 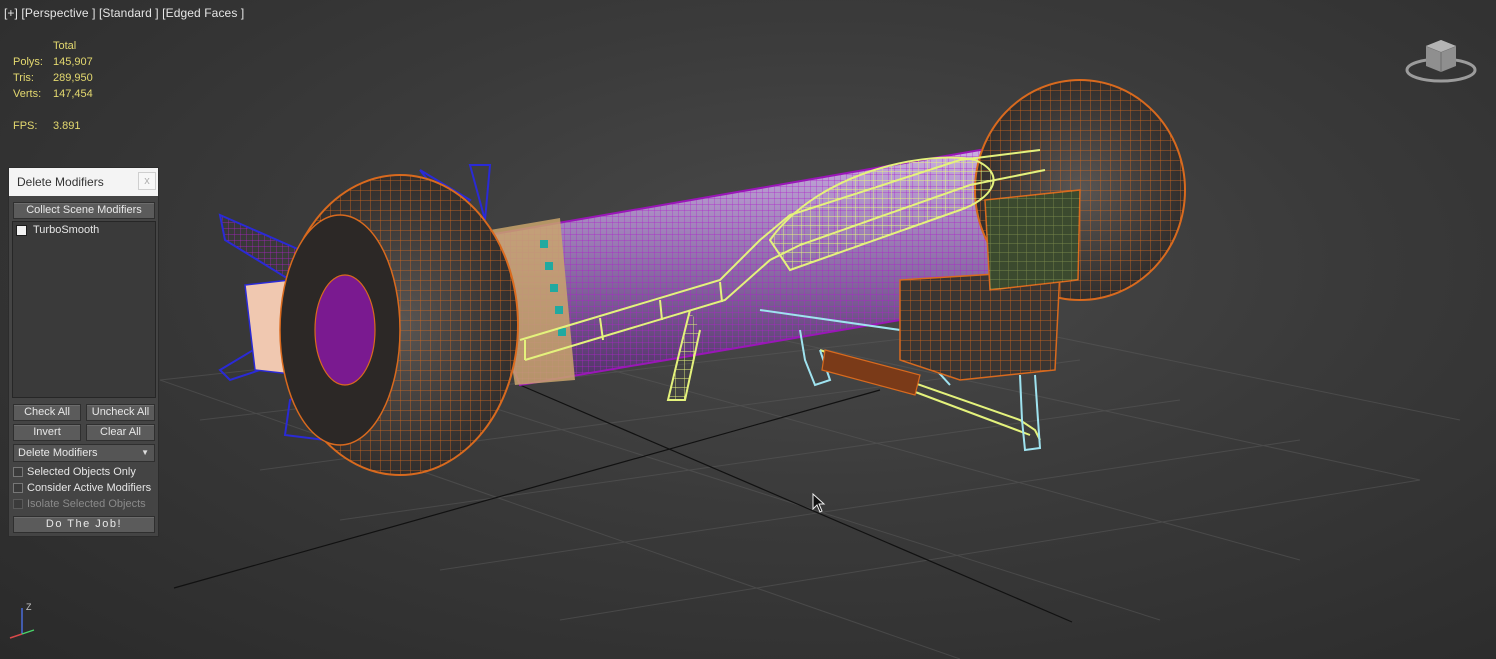 What do you see at coordinates (1441, 61) in the screenshot?
I see `viewcube-icon` at bounding box center [1441, 61].